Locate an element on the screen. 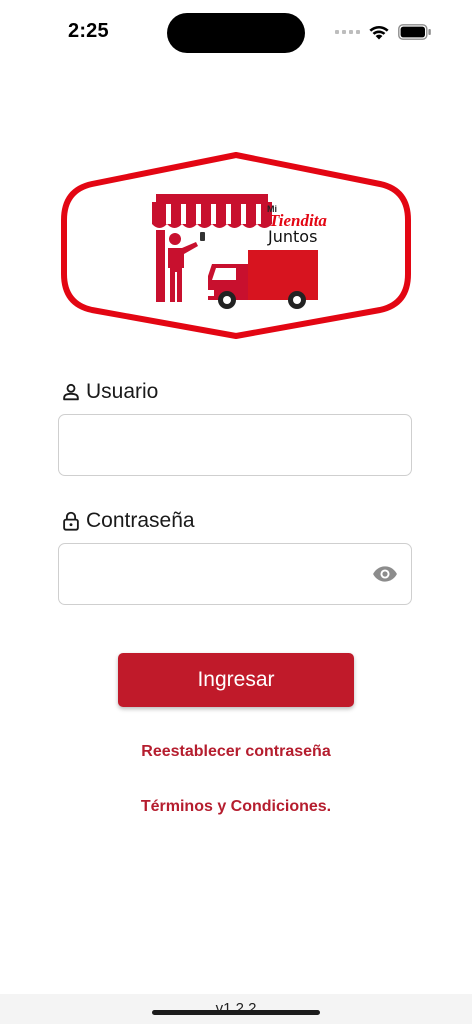 Image resolution: width=472 pixels, height=1024 pixels. wifi-icon is located at coordinates (379, 32).